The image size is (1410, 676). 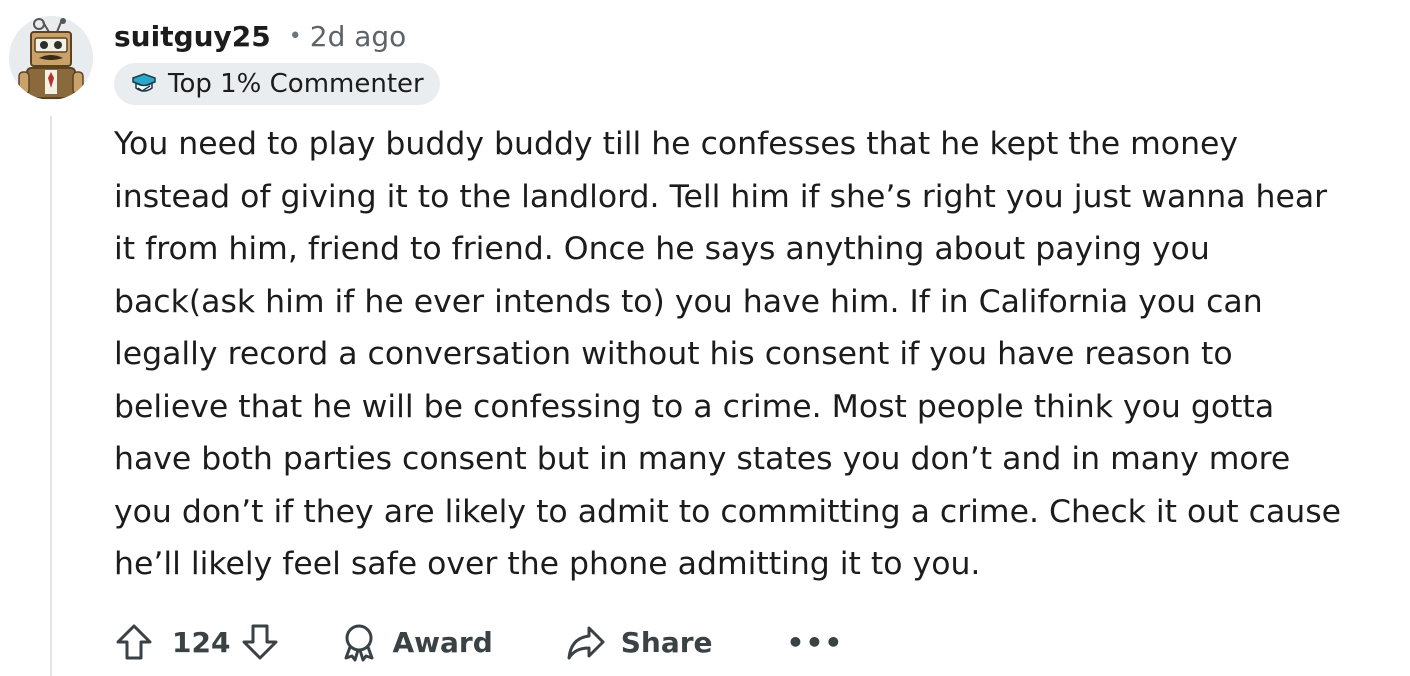 I want to click on top-commenter-icon, so click(x=144, y=84).